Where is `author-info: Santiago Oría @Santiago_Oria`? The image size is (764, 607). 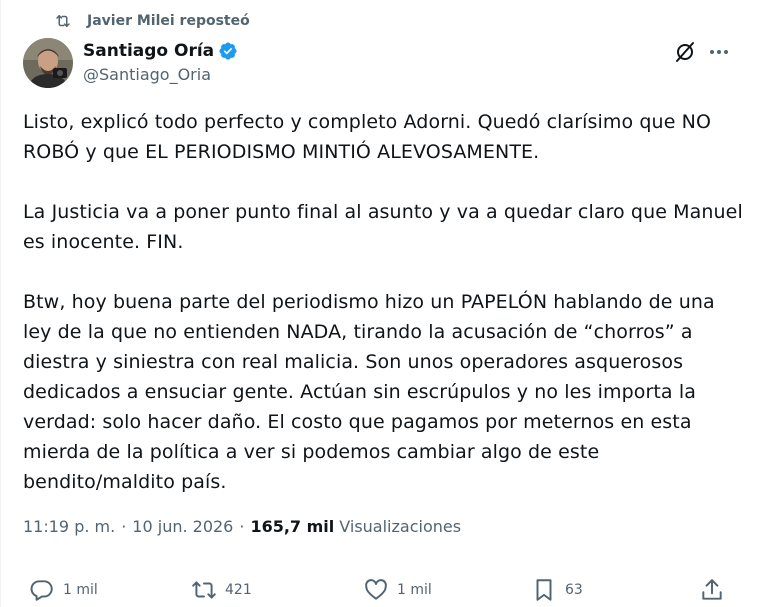
author-info: Santiago Oría @Santiago_Oria is located at coordinates (160, 61).